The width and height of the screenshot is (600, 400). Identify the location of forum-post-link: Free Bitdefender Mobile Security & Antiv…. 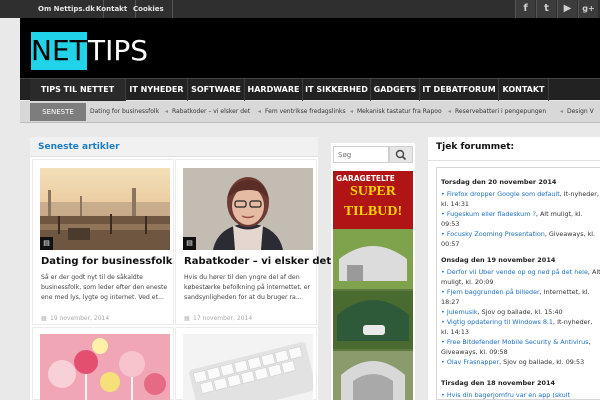
(518, 342).